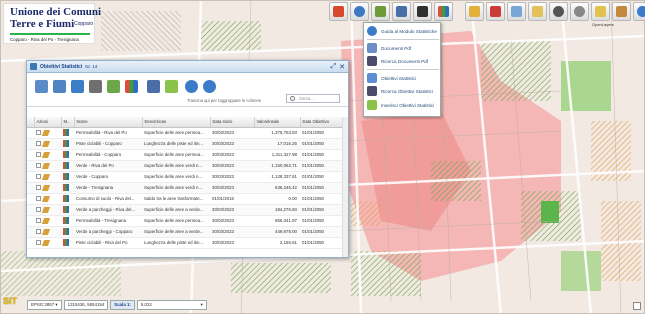 The image size is (645, 314). I want to click on export-icon, so click(113, 86).